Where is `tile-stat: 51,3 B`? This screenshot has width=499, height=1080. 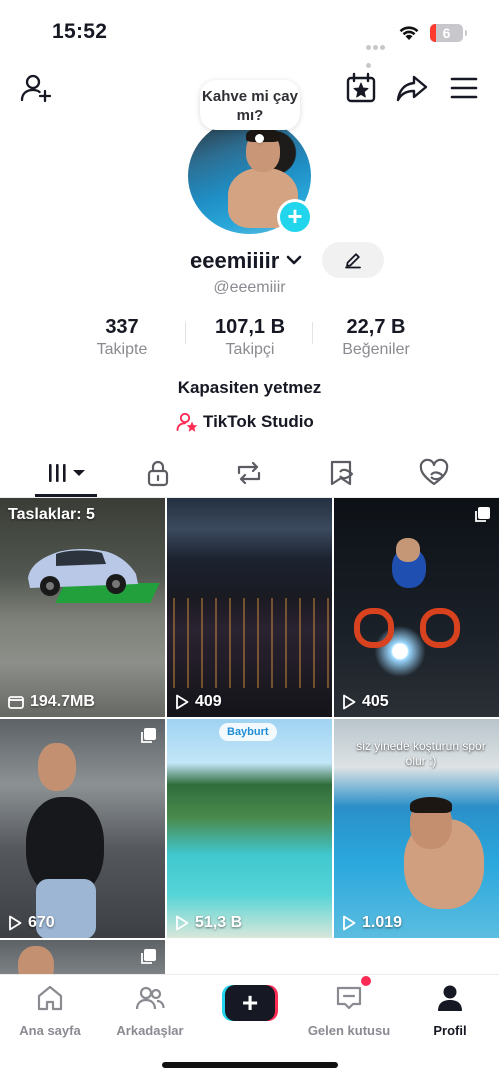
tile-stat: 51,3 B is located at coordinates (208, 923).